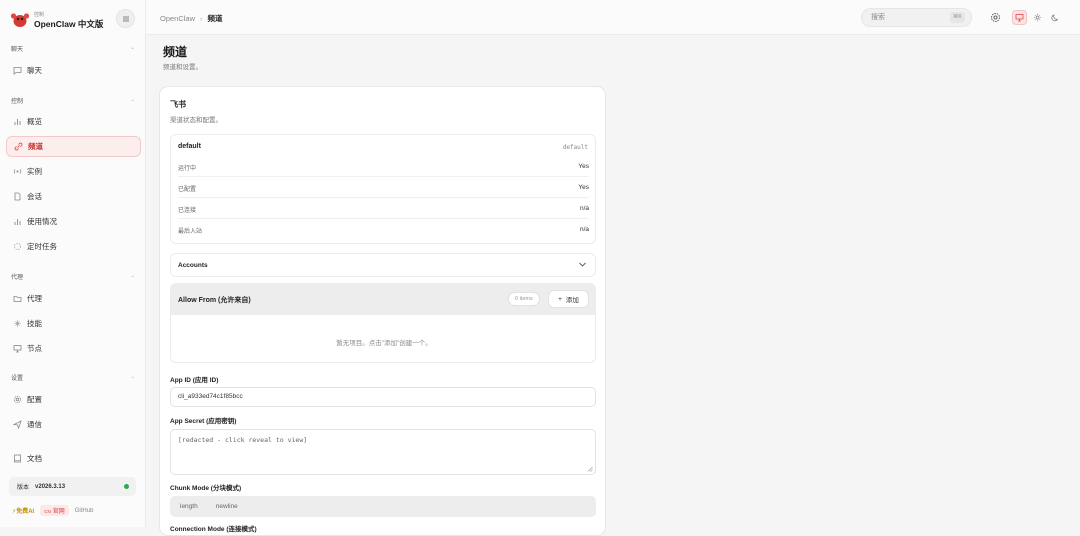 This screenshot has width=1080, height=536. I want to click on sidebar-item-label: 代理, so click(34, 298).